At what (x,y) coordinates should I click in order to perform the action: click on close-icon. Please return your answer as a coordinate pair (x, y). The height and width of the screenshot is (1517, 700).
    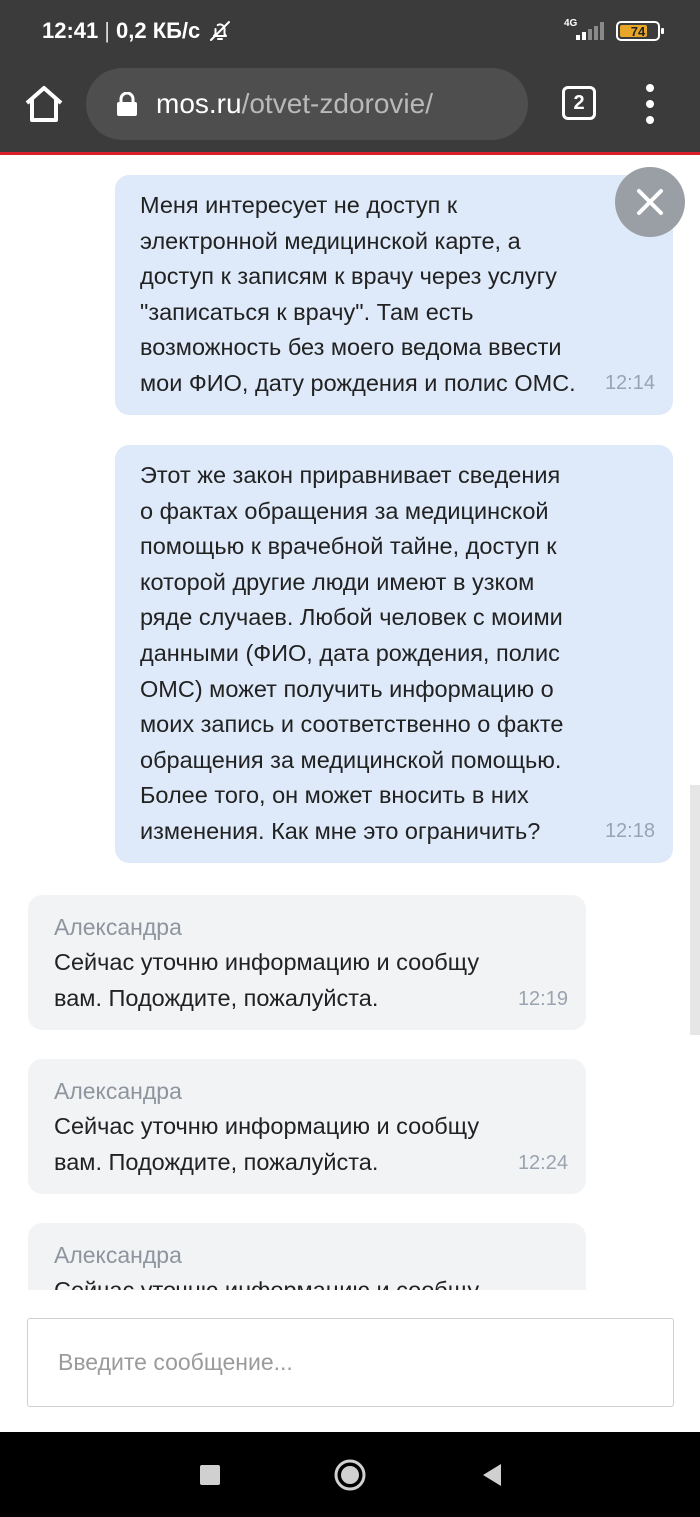
    Looking at the image, I should click on (650, 202).